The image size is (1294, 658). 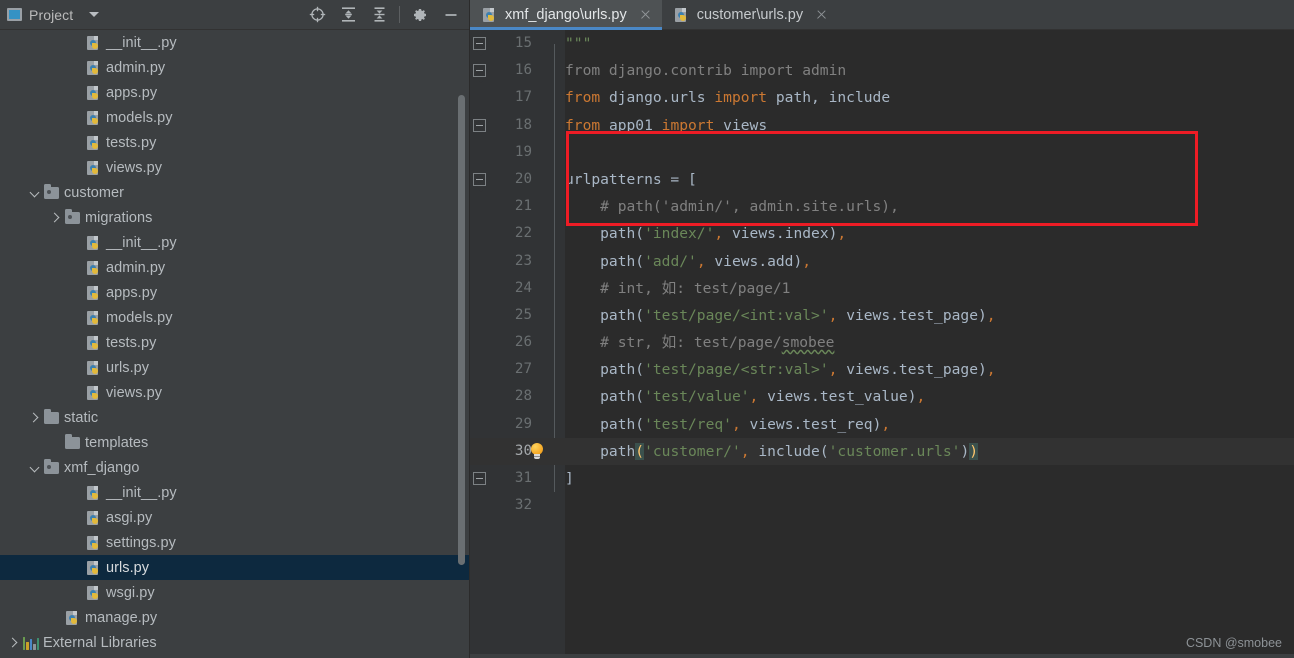 I want to click on project-tree-scrollbar, so click(x=461, y=330).